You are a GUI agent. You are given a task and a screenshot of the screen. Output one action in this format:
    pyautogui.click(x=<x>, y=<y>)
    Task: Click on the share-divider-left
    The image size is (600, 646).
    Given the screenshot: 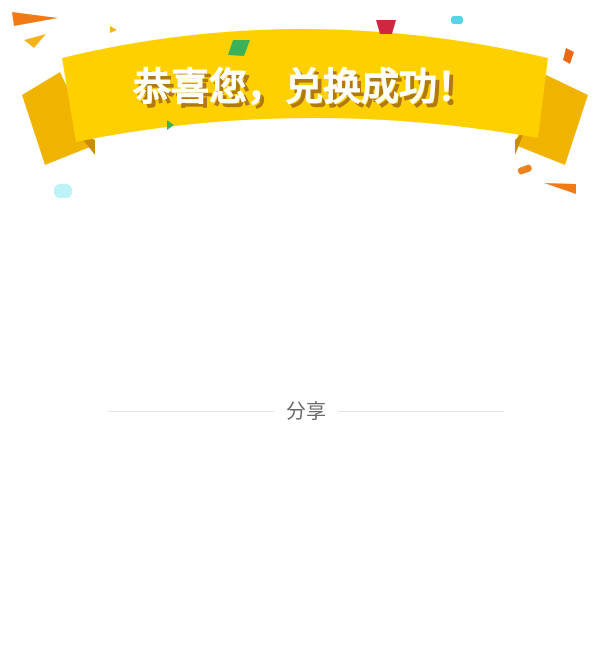 What is the action you would take?
    pyautogui.click(x=191, y=411)
    